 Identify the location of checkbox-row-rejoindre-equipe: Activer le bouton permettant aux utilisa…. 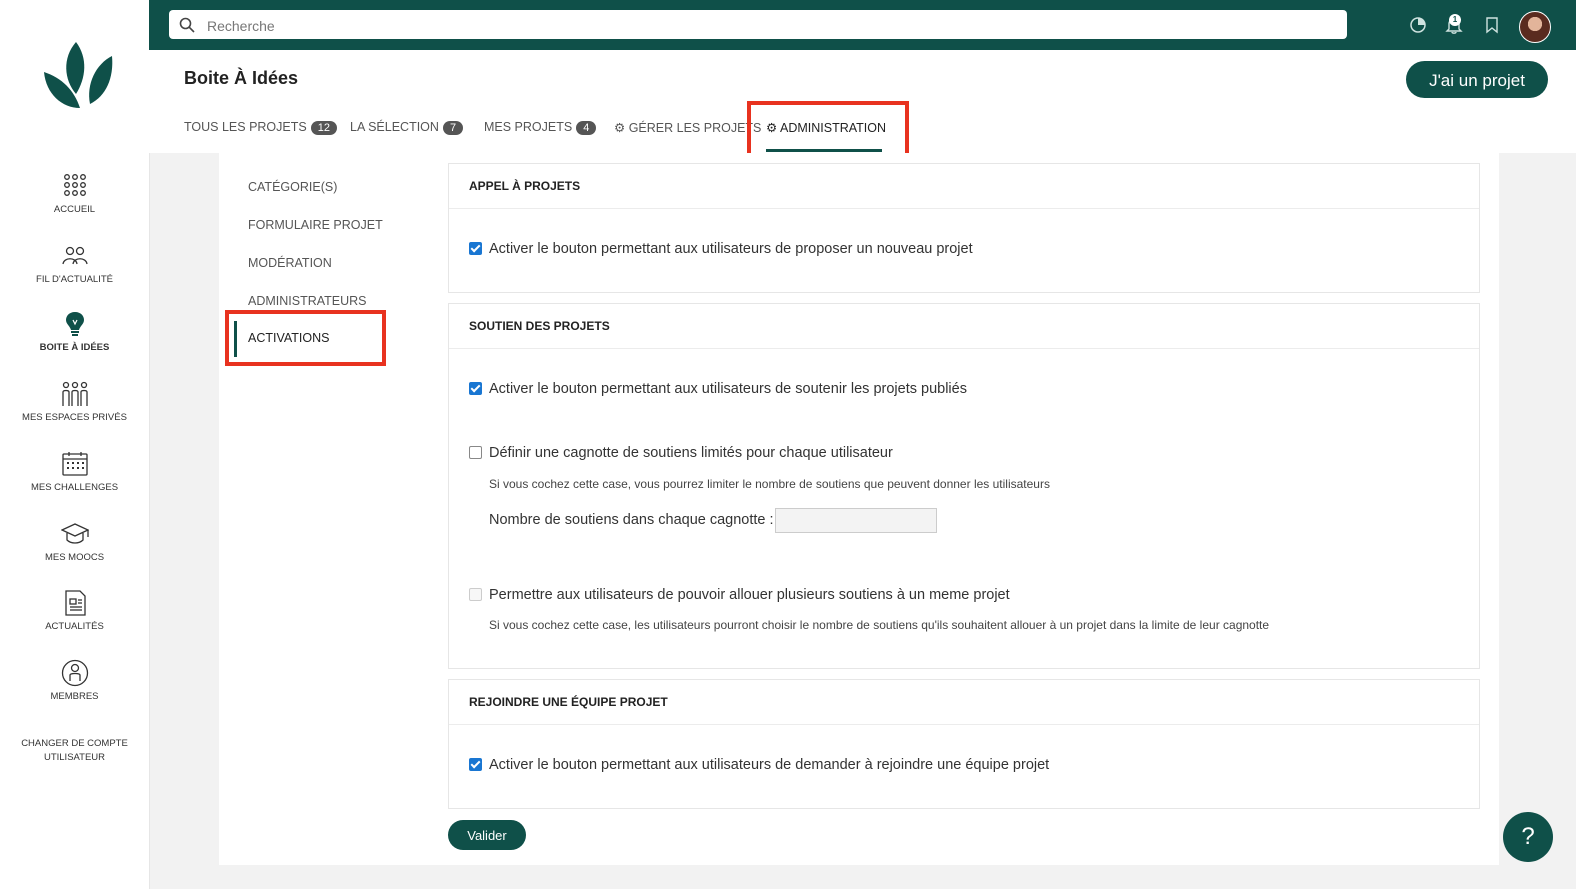
(759, 765).